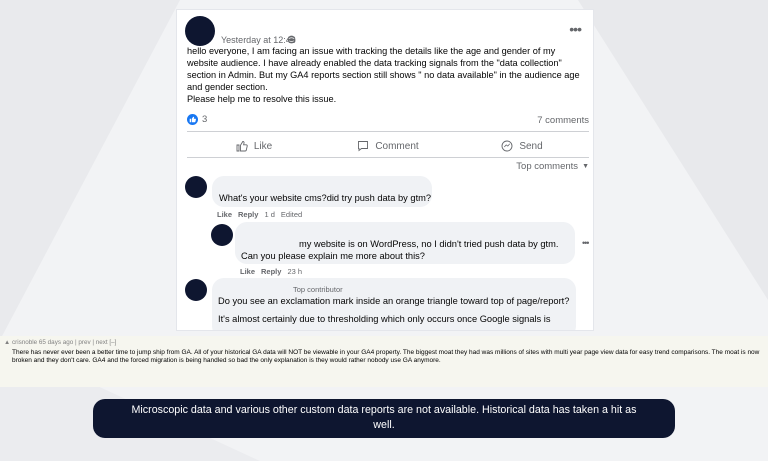  I want to click on sort-comments-dropdown: Top comments ▼, so click(552, 166).